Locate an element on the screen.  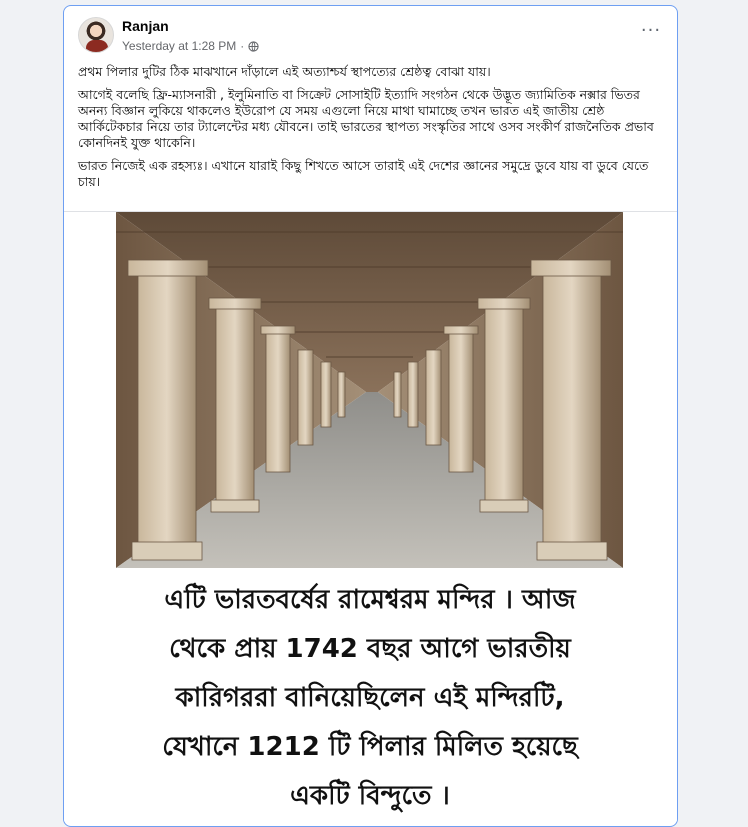
caption-line: কারিগররা বানিয়েছিলেন এই মন্দিরটি, is located at coordinates (370, 698).